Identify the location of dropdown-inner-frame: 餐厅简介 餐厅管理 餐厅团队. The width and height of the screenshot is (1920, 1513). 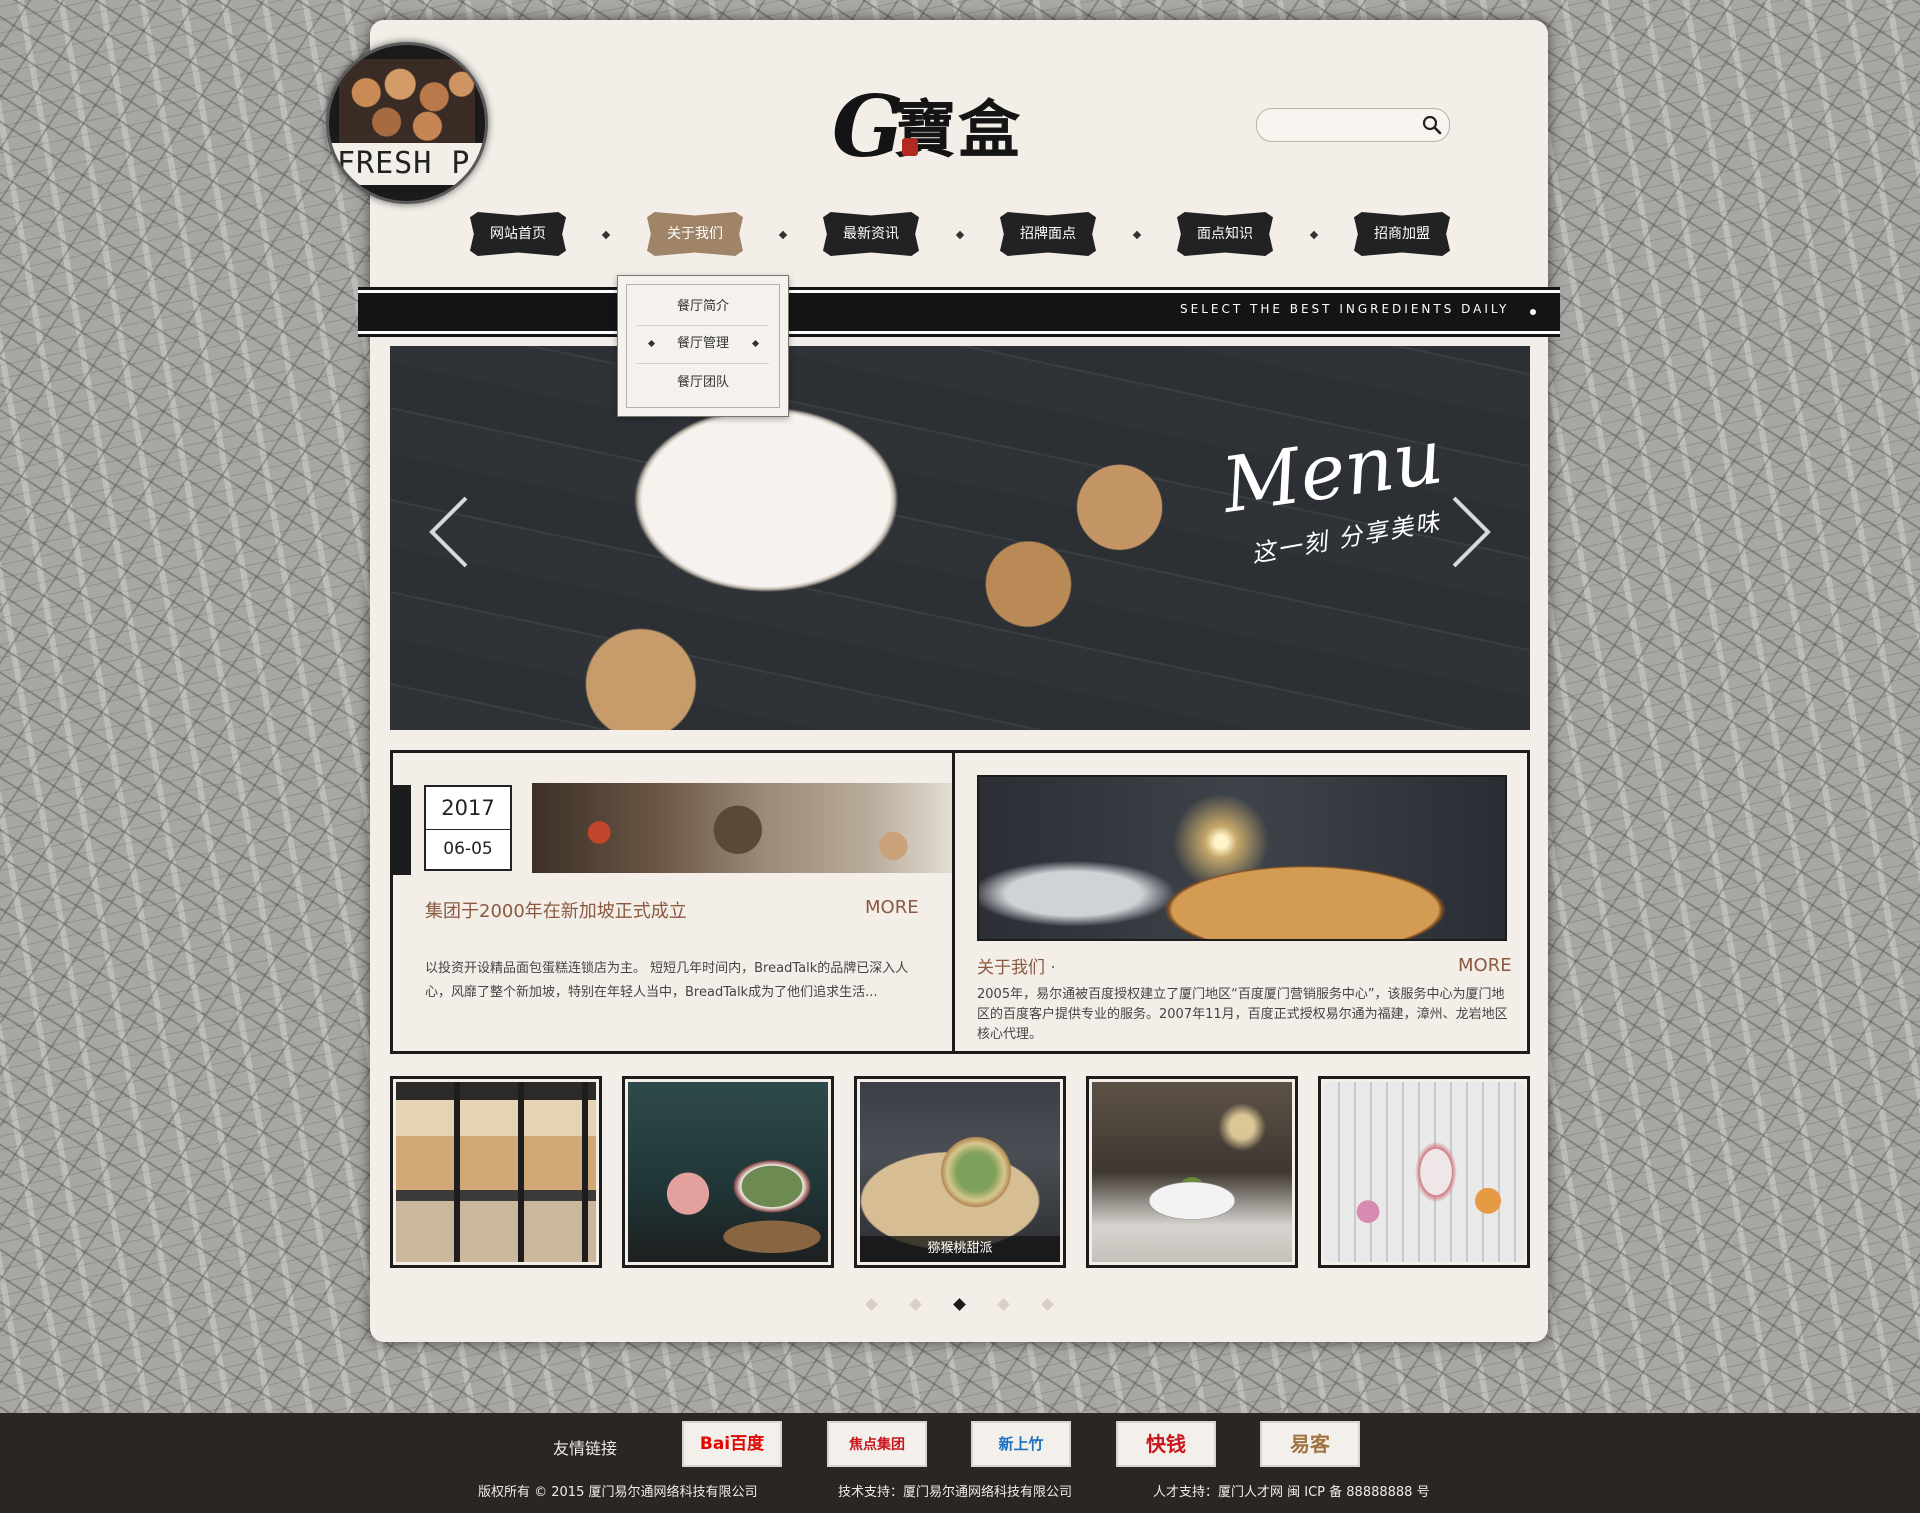
(703, 346).